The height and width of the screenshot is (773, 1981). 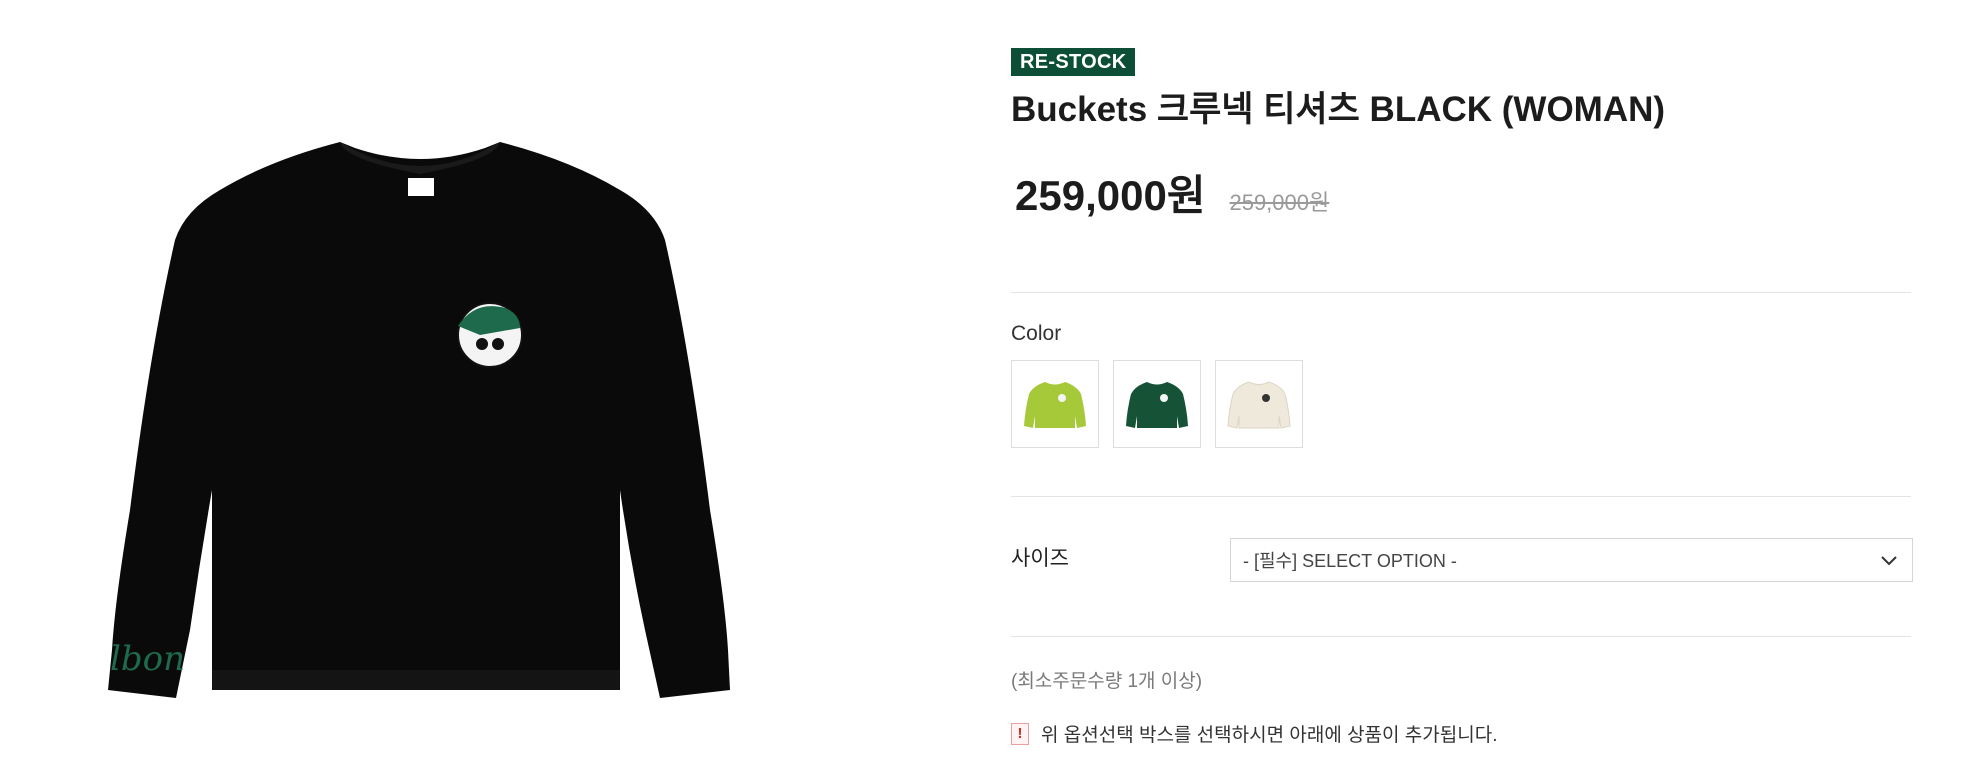 I want to click on green-sweatshirt-thumbnail, so click(x=1157, y=405).